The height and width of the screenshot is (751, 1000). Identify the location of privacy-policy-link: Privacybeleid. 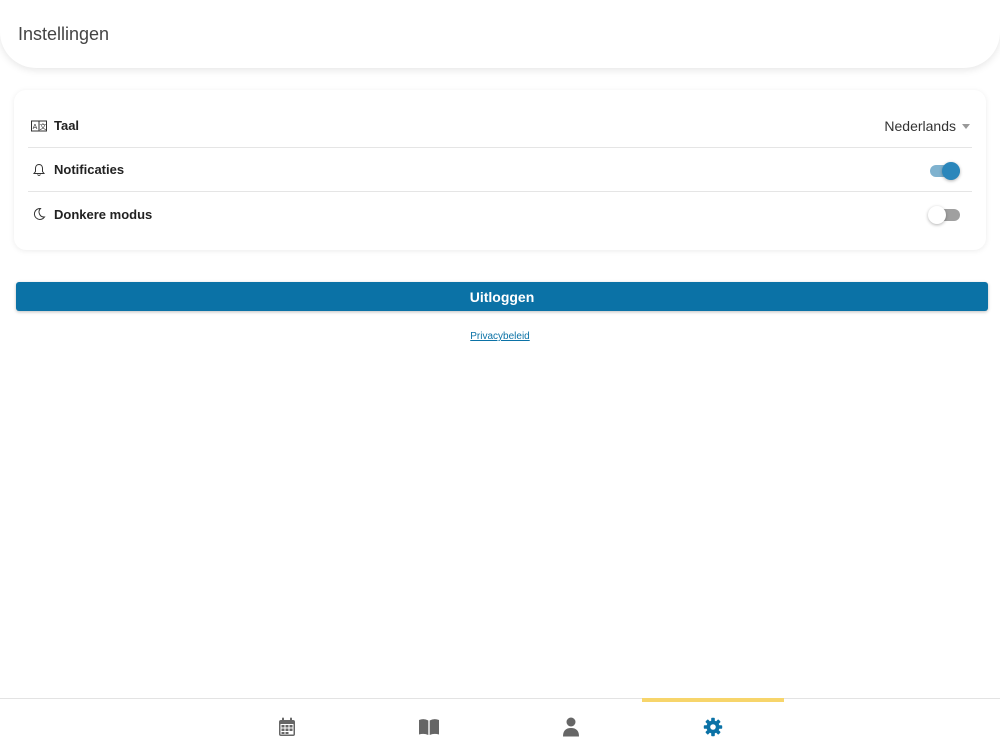
(500, 336).